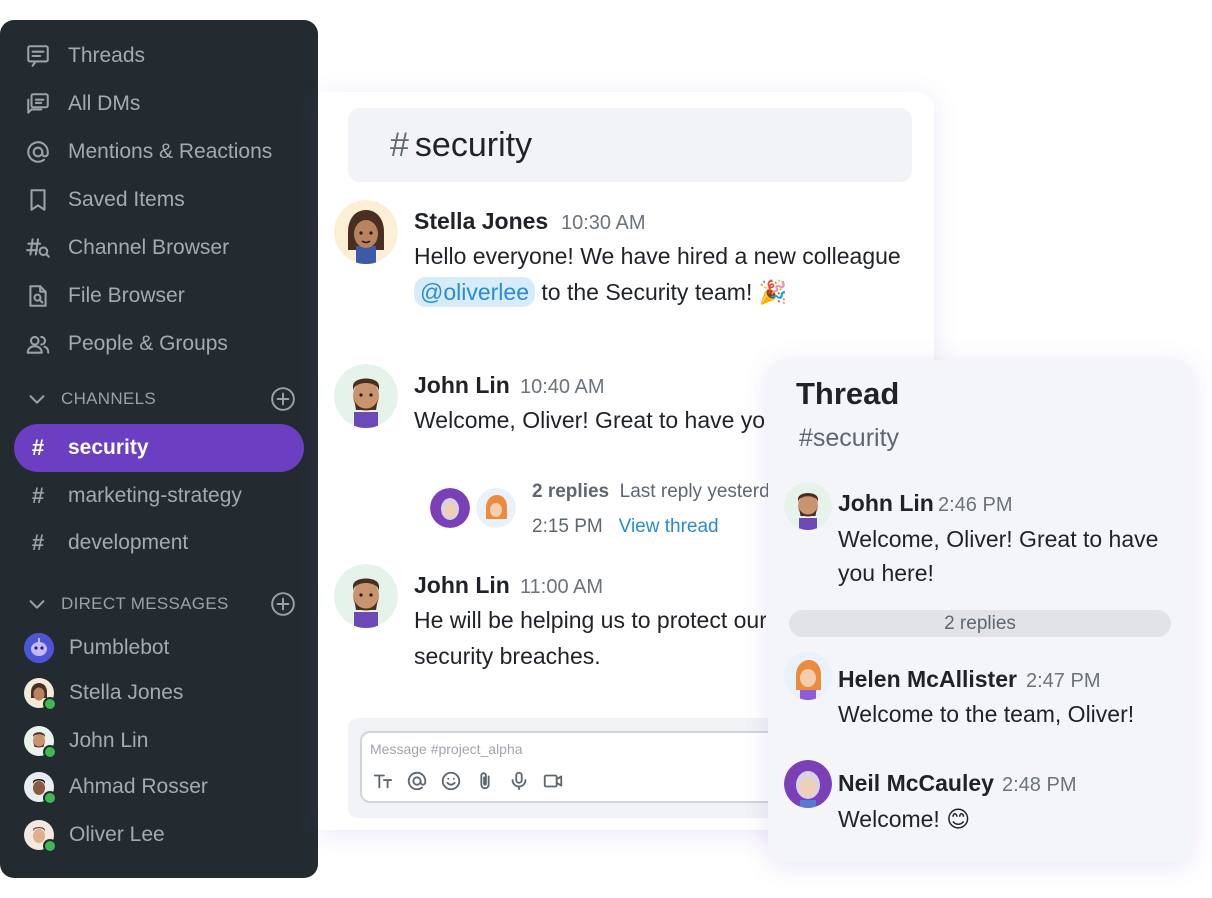 The height and width of the screenshot is (898, 1212). What do you see at coordinates (128, 542) in the screenshot?
I see `channel-name: development` at bounding box center [128, 542].